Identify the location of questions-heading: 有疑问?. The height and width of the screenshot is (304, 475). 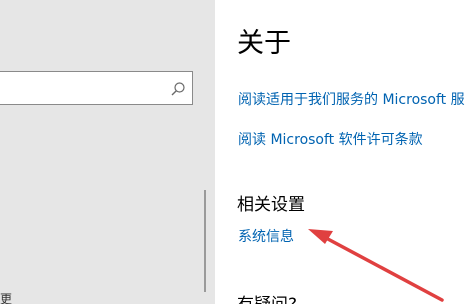
(267, 297).